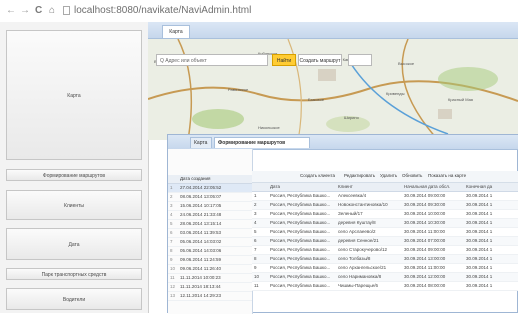  Describe the element at coordinates (425, 195) in the screenshot. I see `cell-start: 30.09.2014 09:00:00` at that location.